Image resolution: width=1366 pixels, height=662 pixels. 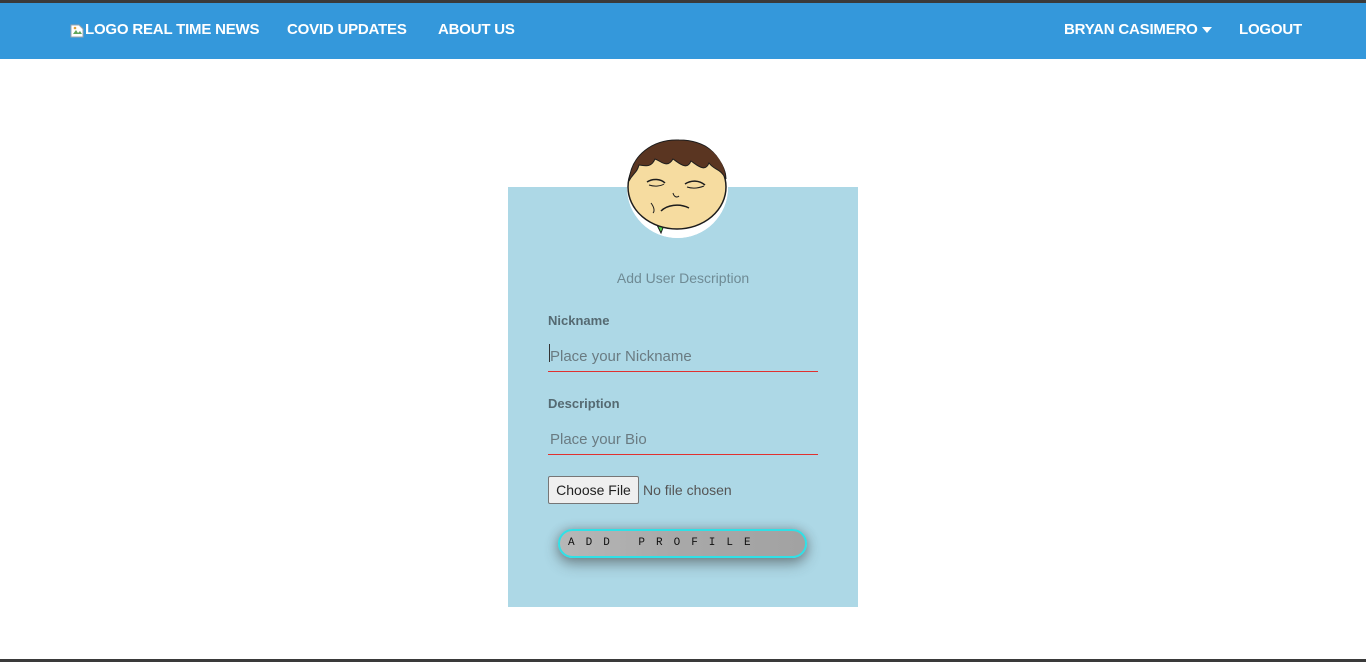 What do you see at coordinates (584, 403) in the screenshot?
I see `description-label: Description` at bounding box center [584, 403].